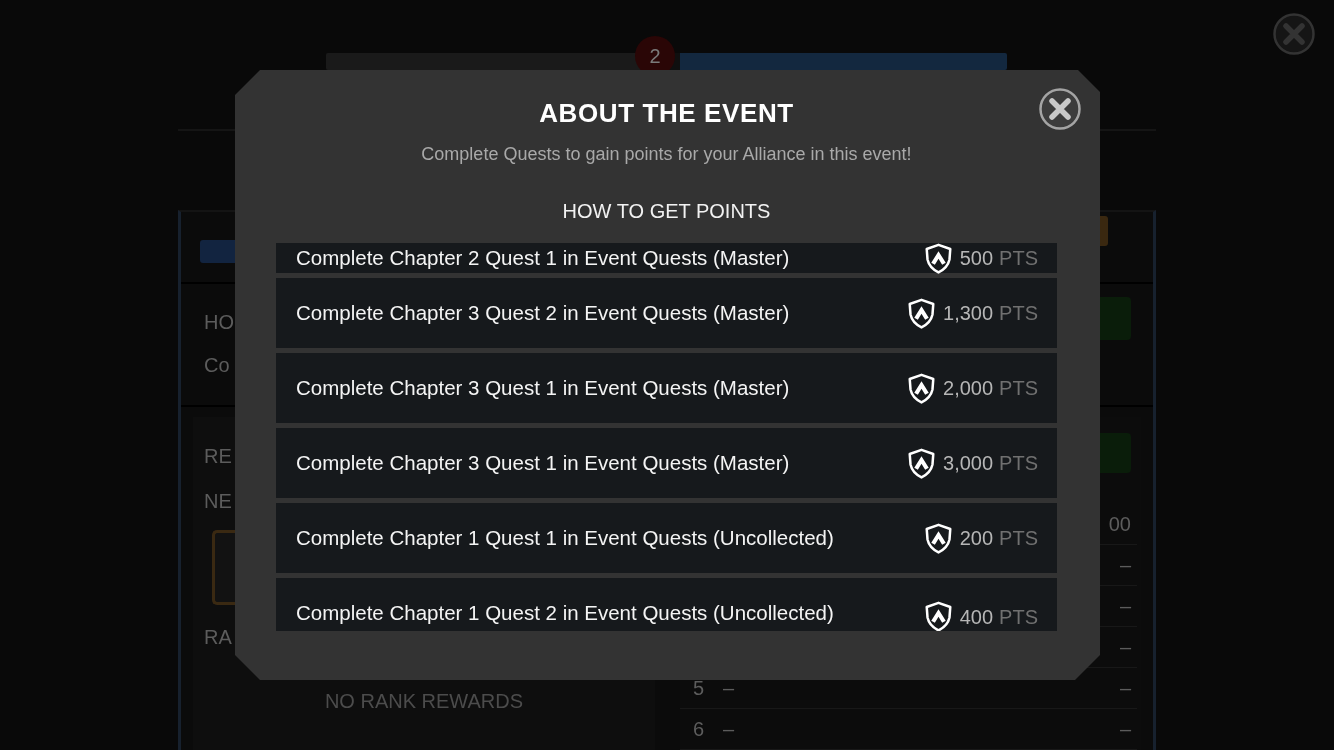 The width and height of the screenshot is (1334, 750). Describe the element at coordinates (666, 211) in the screenshot. I see `section-title: HOW TO GET POINTS` at that location.